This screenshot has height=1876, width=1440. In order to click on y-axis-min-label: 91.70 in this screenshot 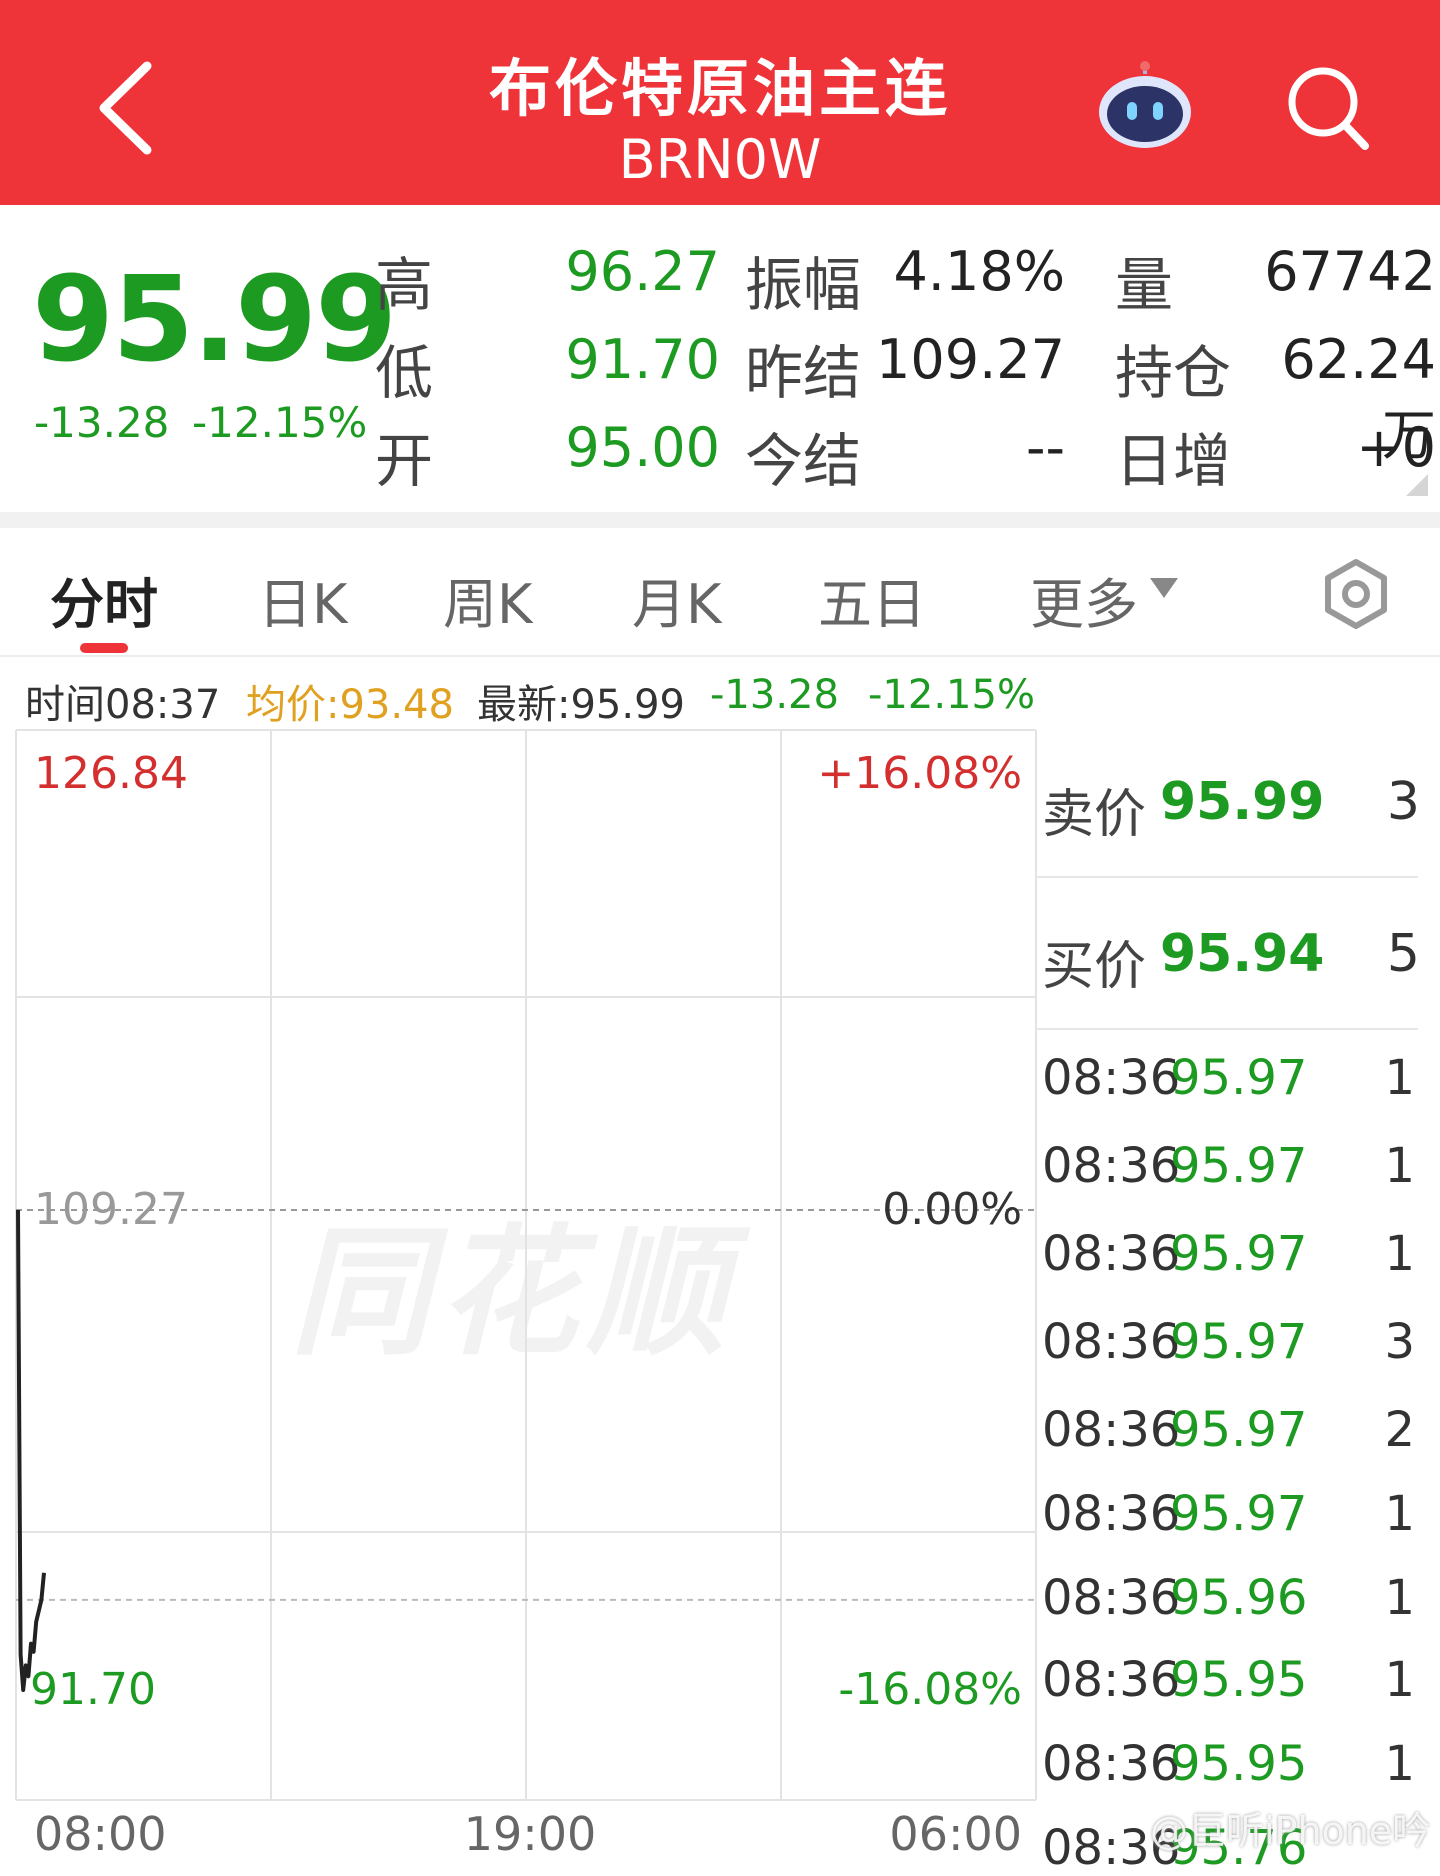, I will do `click(93, 1689)`.